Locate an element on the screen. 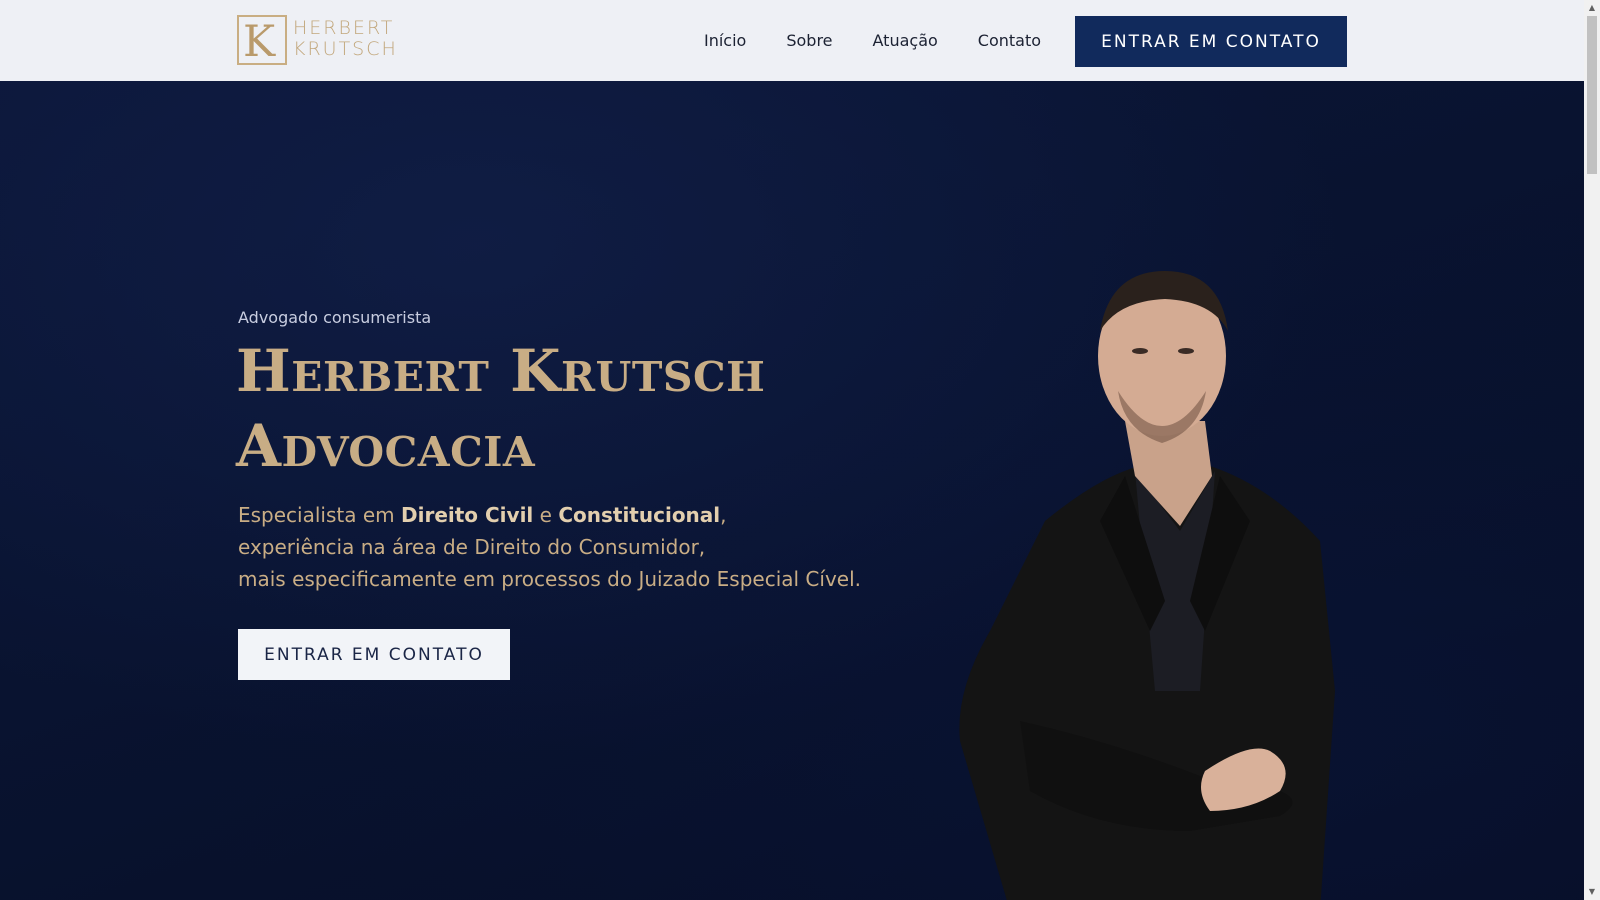 The image size is (1600, 900). desc-highlight-civil: Direito Civil is located at coordinates (467, 515).